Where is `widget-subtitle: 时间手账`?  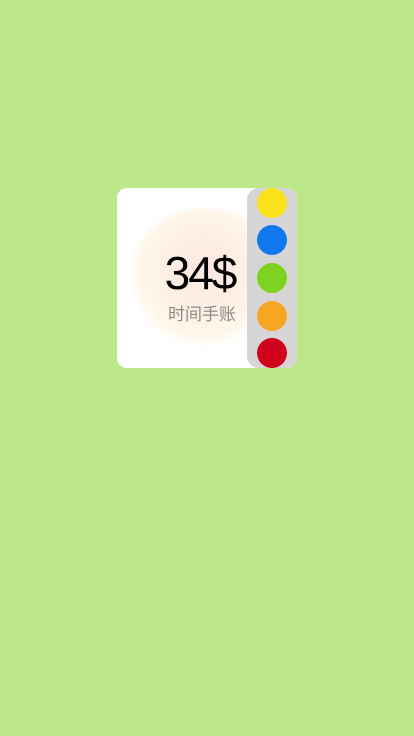
widget-subtitle: 时间手账 is located at coordinates (202, 315).